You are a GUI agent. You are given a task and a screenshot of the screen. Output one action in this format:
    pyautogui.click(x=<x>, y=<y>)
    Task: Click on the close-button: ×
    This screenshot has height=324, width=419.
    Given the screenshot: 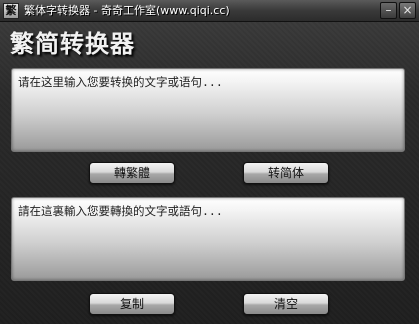 What is the action you would take?
    pyautogui.click(x=407, y=10)
    